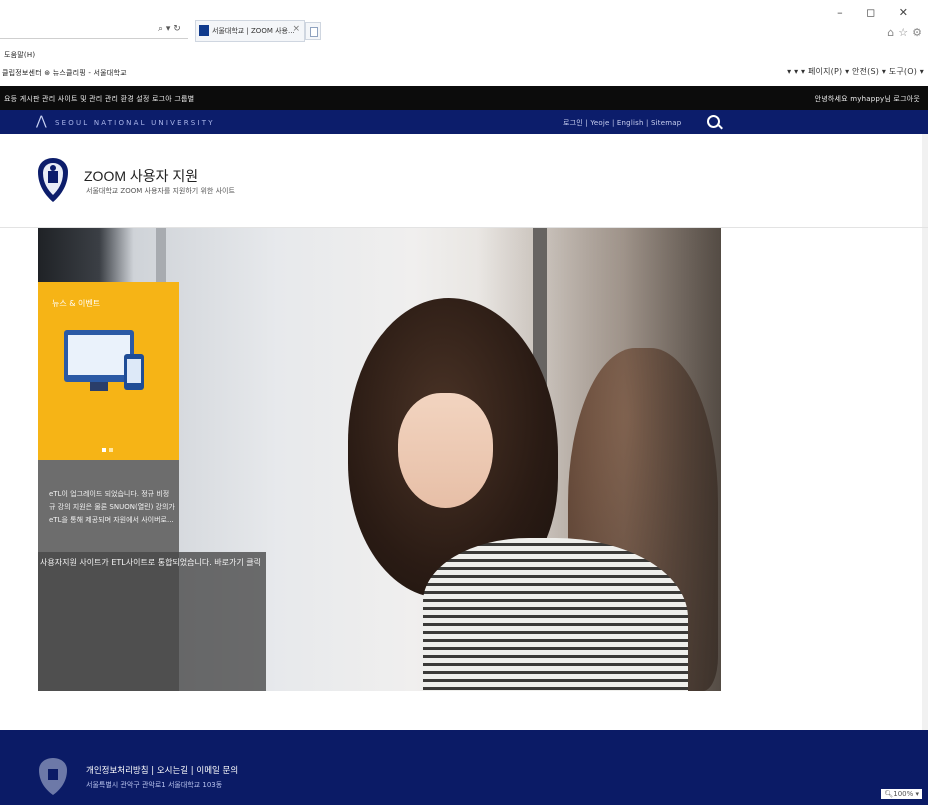 This screenshot has width=928, height=805. What do you see at coordinates (445, 450) in the screenshot?
I see `hero-student-face` at bounding box center [445, 450].